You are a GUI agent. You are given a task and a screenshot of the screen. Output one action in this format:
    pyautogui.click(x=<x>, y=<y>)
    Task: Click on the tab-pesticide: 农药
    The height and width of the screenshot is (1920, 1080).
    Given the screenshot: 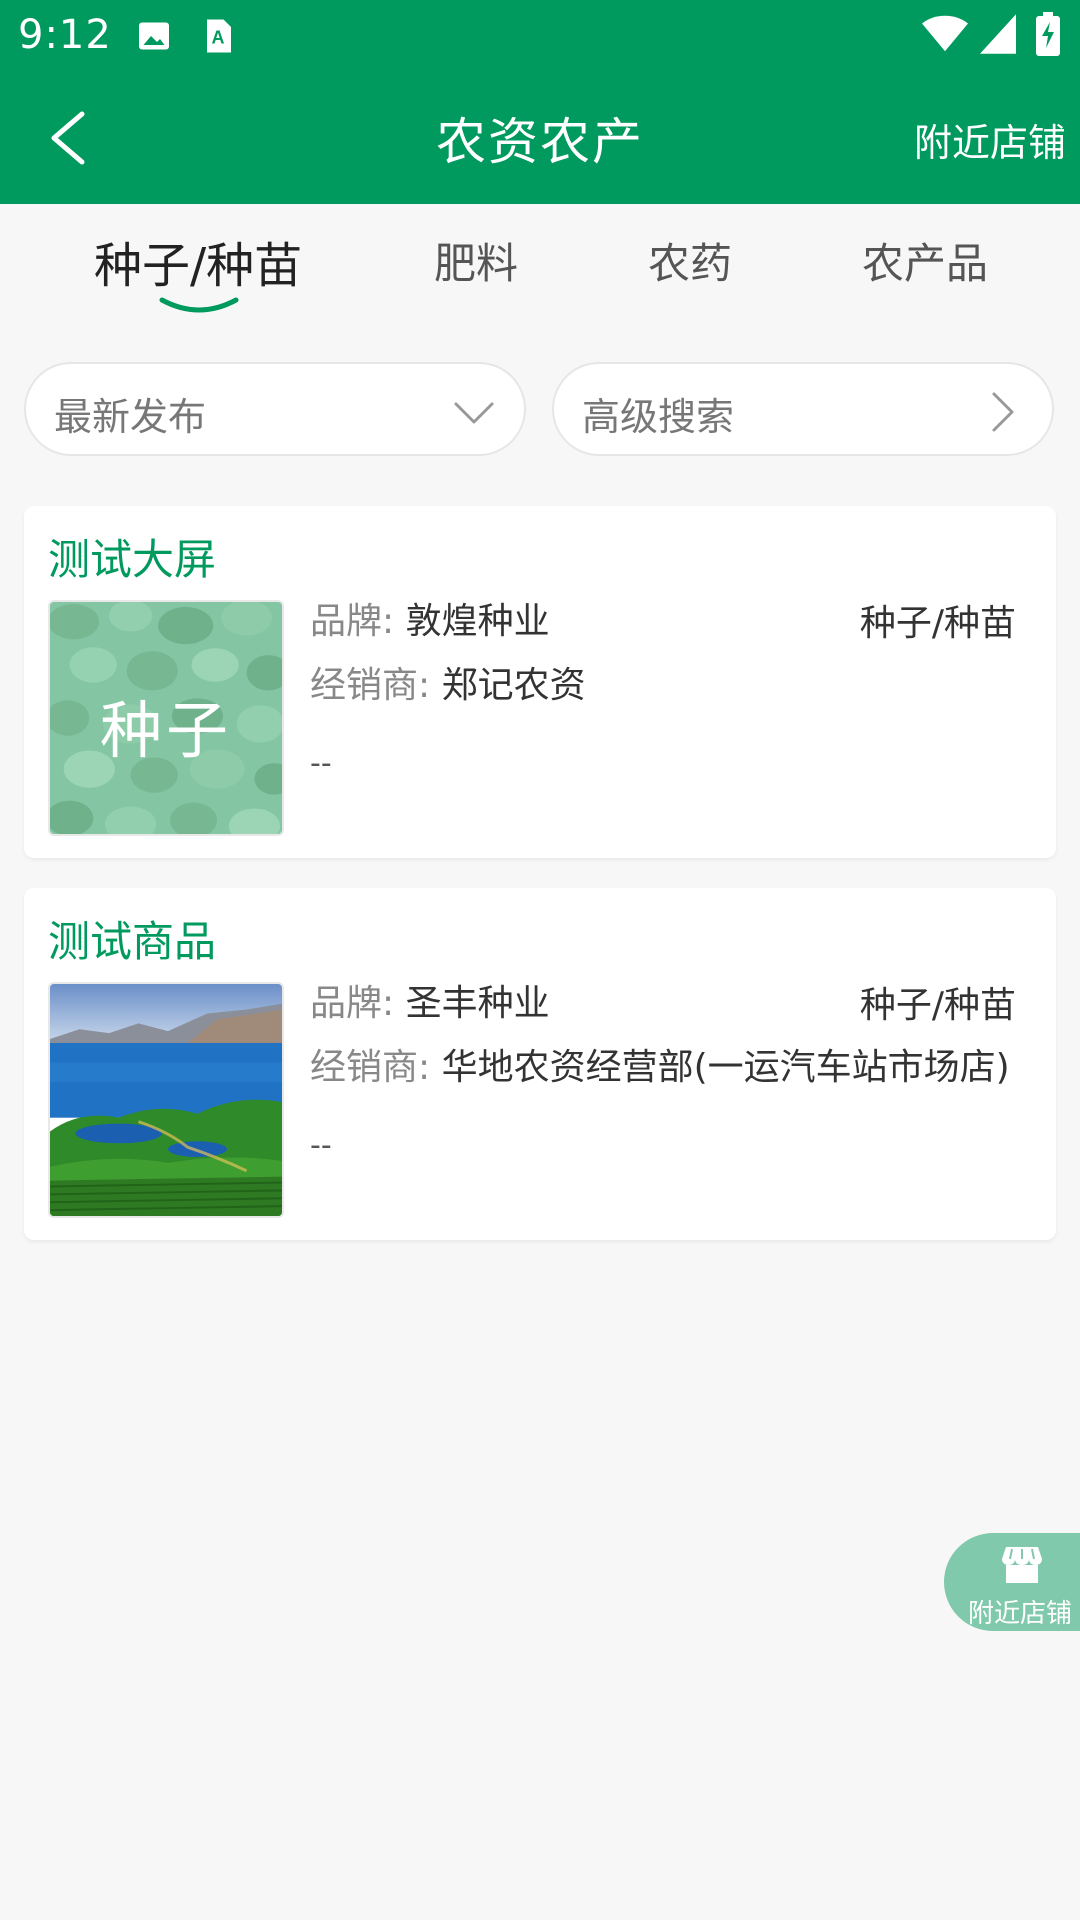 What is the action you would take?
    pyautogui.click(x=690, y=260)
    